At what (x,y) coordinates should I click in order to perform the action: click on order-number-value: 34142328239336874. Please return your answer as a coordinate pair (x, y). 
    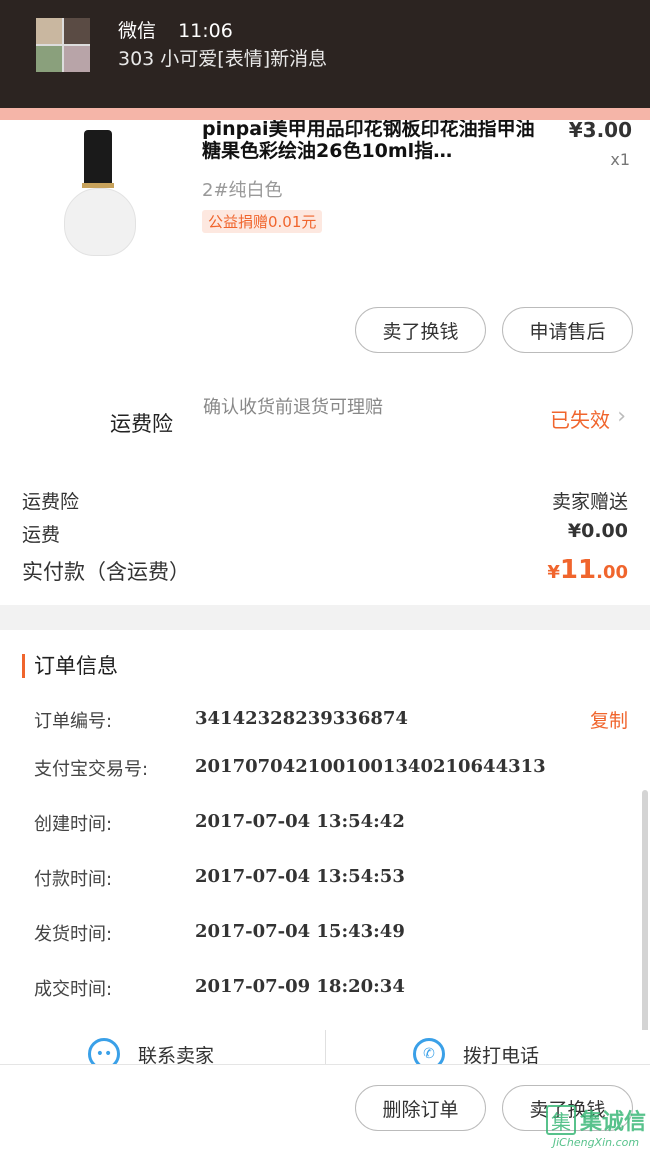
    Looking at the image, I should click on (301, 718).